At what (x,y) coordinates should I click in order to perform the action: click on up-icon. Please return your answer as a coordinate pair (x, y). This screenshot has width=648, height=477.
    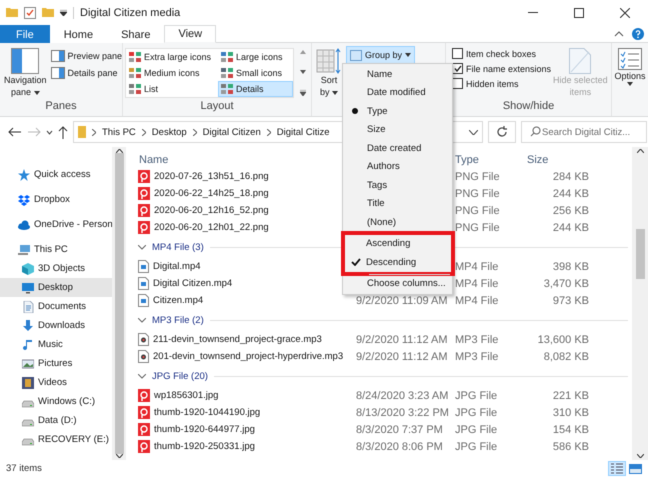
    Looking at the image, I should click on (63, 132).